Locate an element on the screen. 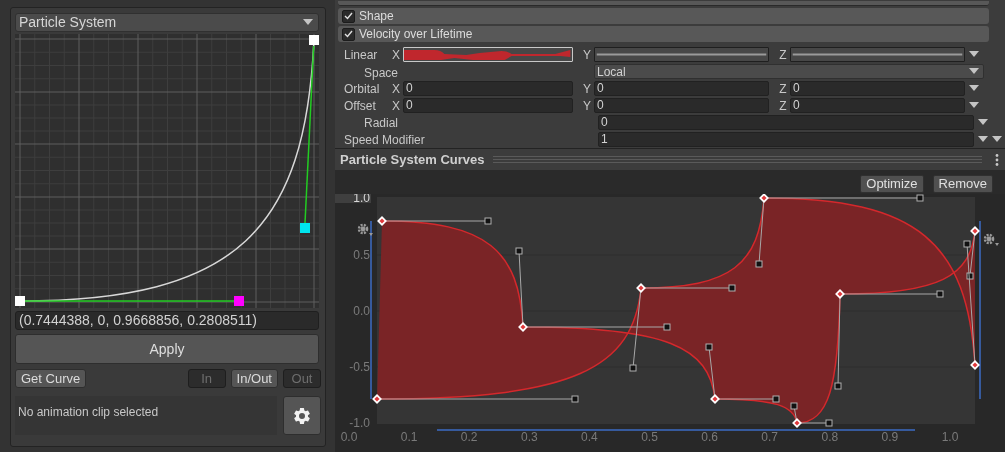 This screenshot has width=1005, height=452. curve-value-field: (0.7444388, 0, 0.9668856, 0.2808511) is located at coordinates (167, 320).